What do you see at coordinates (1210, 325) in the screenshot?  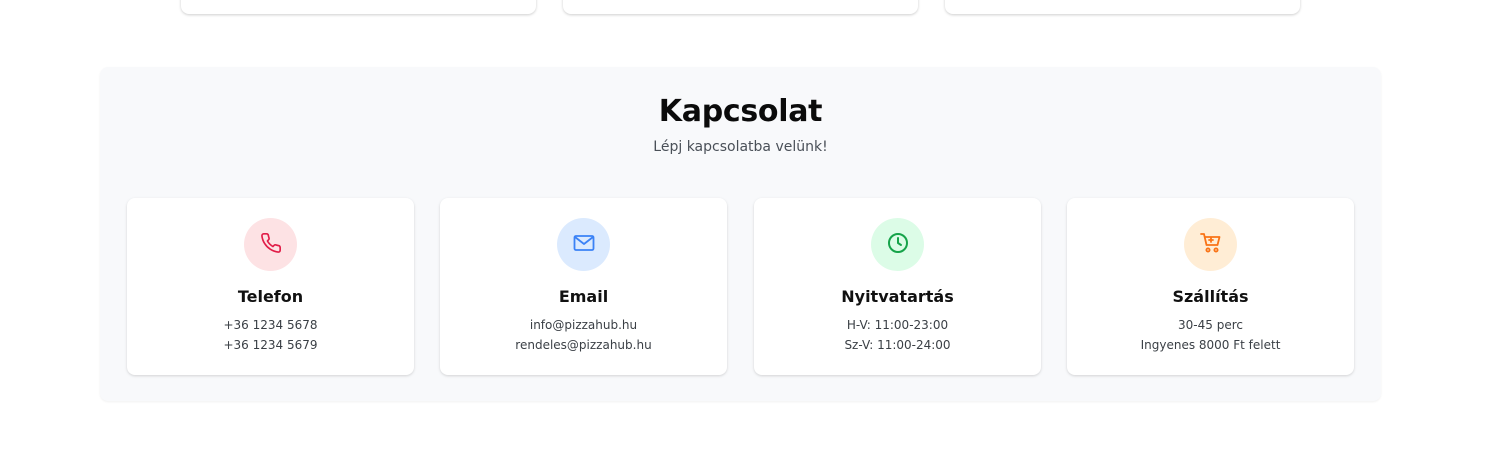 I see `delivery-time: 30-45 perc` at bounding box center [1210, 325].